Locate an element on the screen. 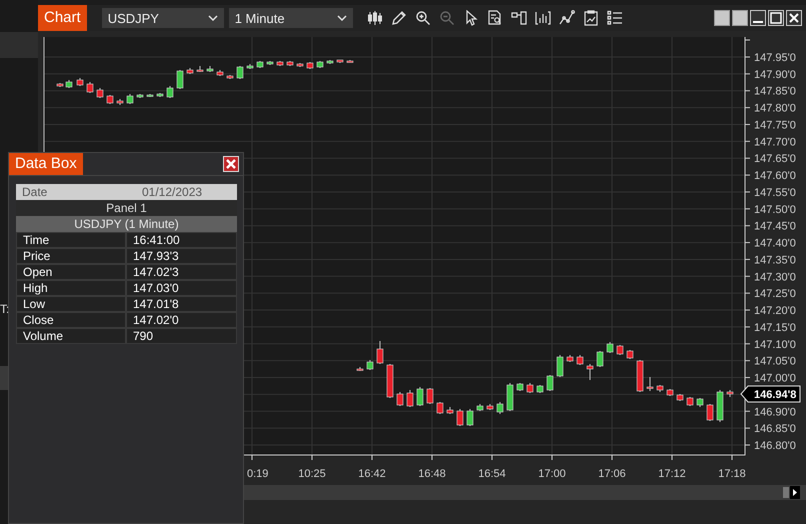  bar-chart-icon is located at coordinates (542, 18).